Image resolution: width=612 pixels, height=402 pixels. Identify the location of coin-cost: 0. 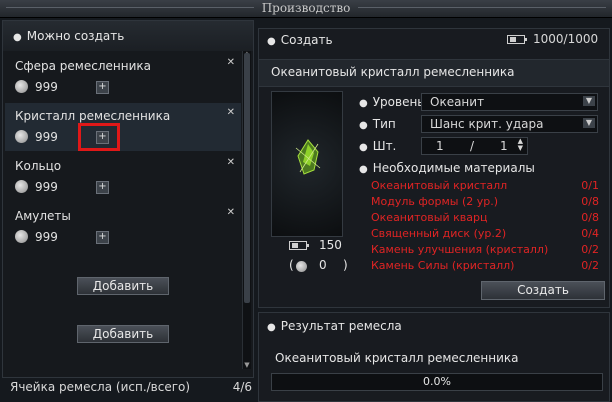
(323, 265).